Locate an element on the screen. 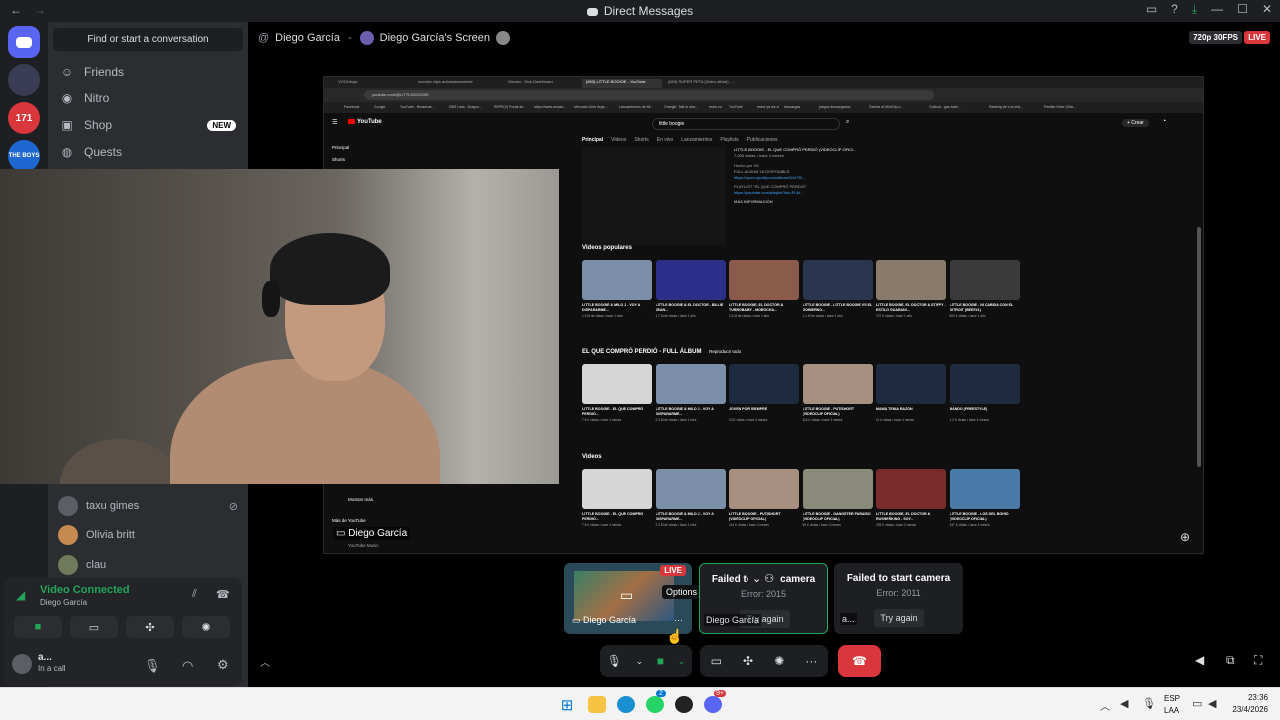 This screenshot has height=720, width=1280. nav-shop: ▣ Shop NEW is located at coordinates (148, 125).